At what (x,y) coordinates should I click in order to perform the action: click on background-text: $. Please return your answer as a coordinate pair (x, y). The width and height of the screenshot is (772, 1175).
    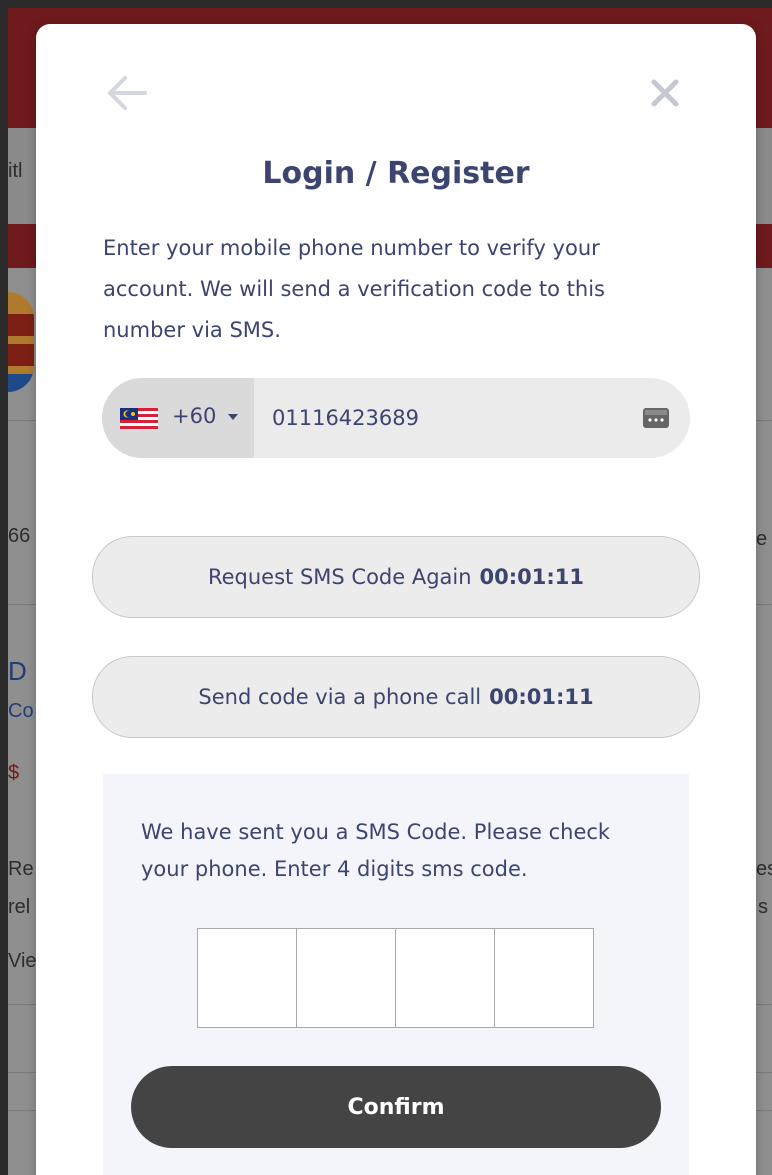
    Looking at the image, I should click on (14, 773).